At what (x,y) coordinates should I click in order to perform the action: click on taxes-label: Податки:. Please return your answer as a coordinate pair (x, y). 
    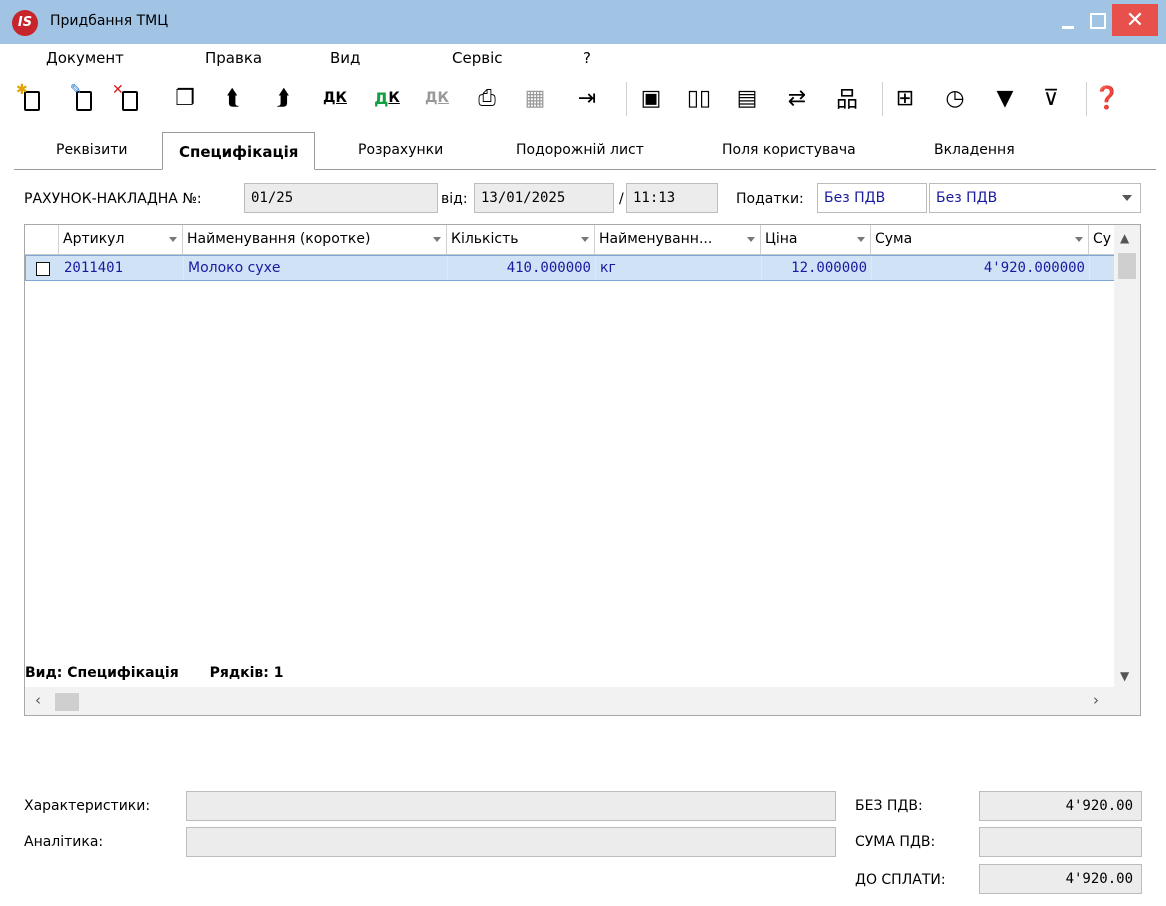
    Looking at the image, I should click on (770, 199).